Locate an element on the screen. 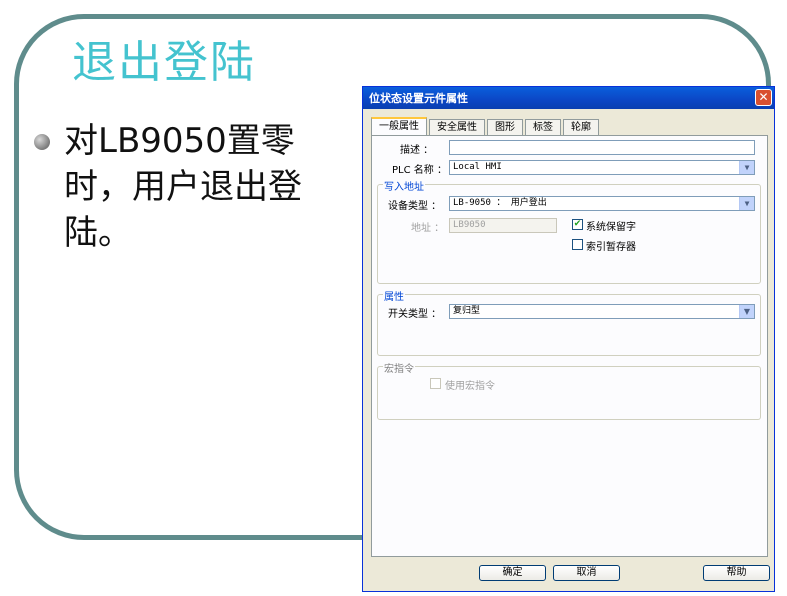 This screenshot has height=596, width=787. slide-title: 退出登陆 is located at coordinates (164, 62).